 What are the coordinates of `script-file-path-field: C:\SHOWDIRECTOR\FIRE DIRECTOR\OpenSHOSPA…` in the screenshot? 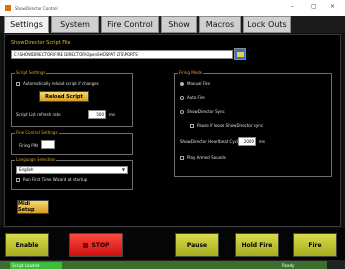 It's located at (122, 54).